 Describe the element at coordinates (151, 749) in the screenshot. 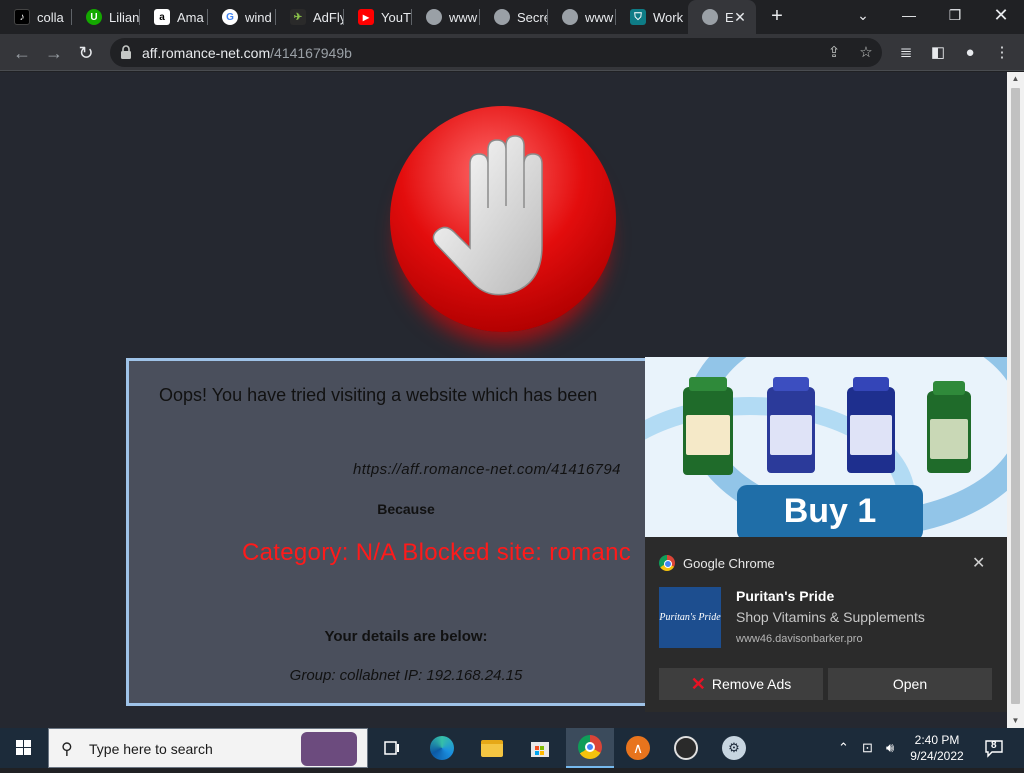

I see `search-placeholder: Type here to search` at that location.